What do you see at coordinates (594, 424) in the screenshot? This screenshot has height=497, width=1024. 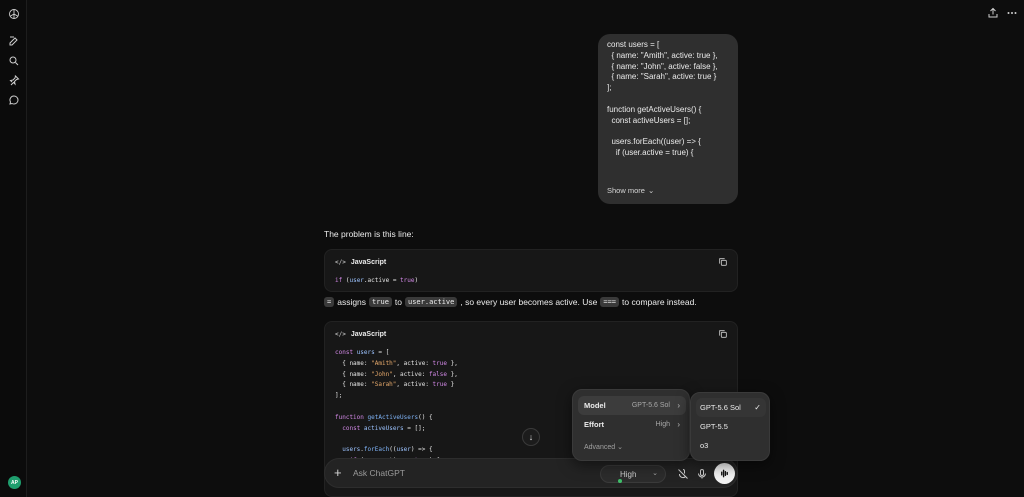 I see `menu-item-label: Effort` at bounding box center [594, 424].